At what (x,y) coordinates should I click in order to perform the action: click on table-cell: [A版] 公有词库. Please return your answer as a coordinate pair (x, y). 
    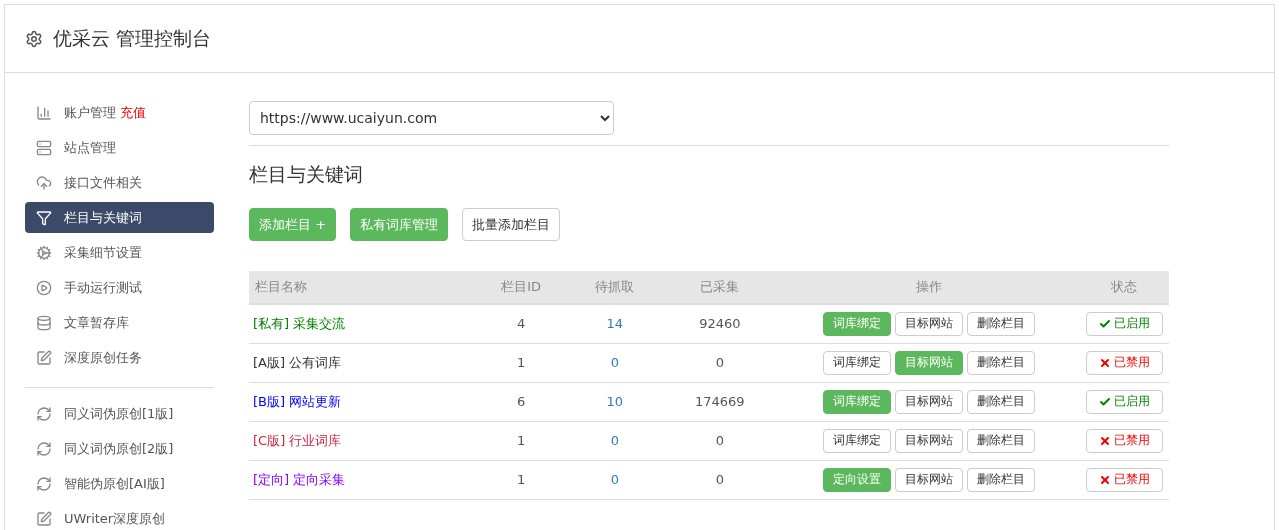
    Looking at the image, I should click on (362, 362).